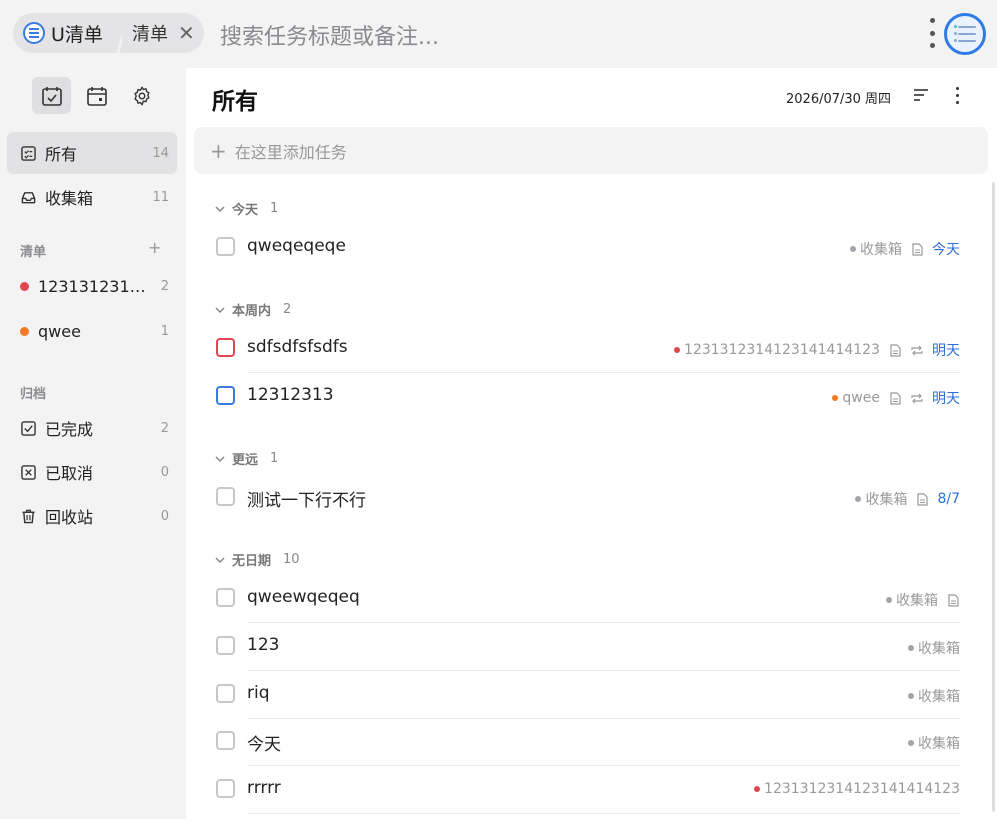  I want to click on sidebar-item-inbox: 收集箱 11, so click(92, 197).